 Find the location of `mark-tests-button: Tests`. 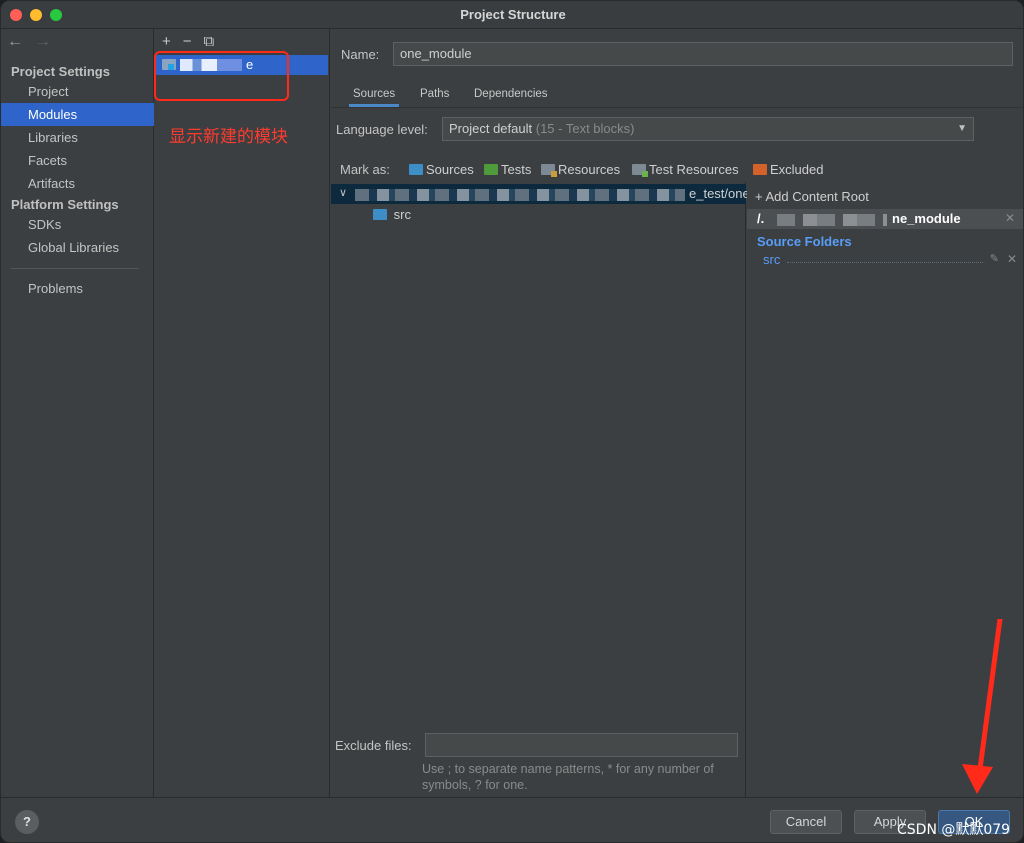

mark-tests-button: Tests is located at coordinates (507, 169).